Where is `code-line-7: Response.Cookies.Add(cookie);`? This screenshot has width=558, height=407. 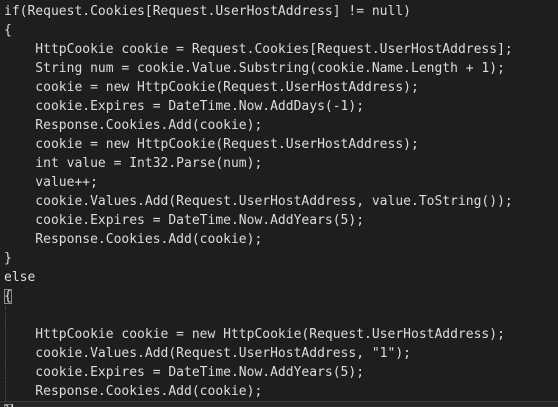 code-line-7: Response.Cookies.Add(cookie); is located at coordinates (279, 125).